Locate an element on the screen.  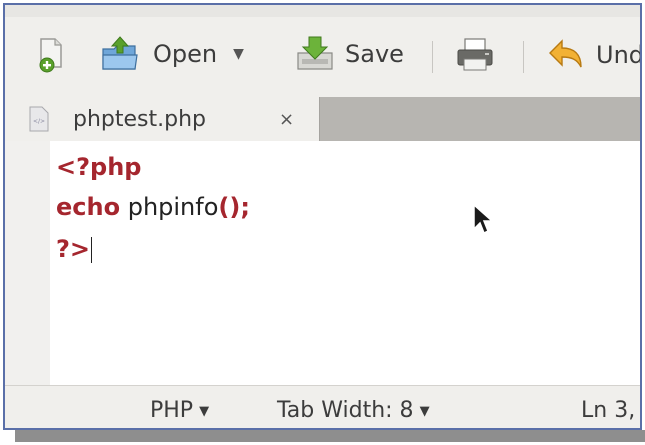
line-gutter is located at coordinates (27, 263).